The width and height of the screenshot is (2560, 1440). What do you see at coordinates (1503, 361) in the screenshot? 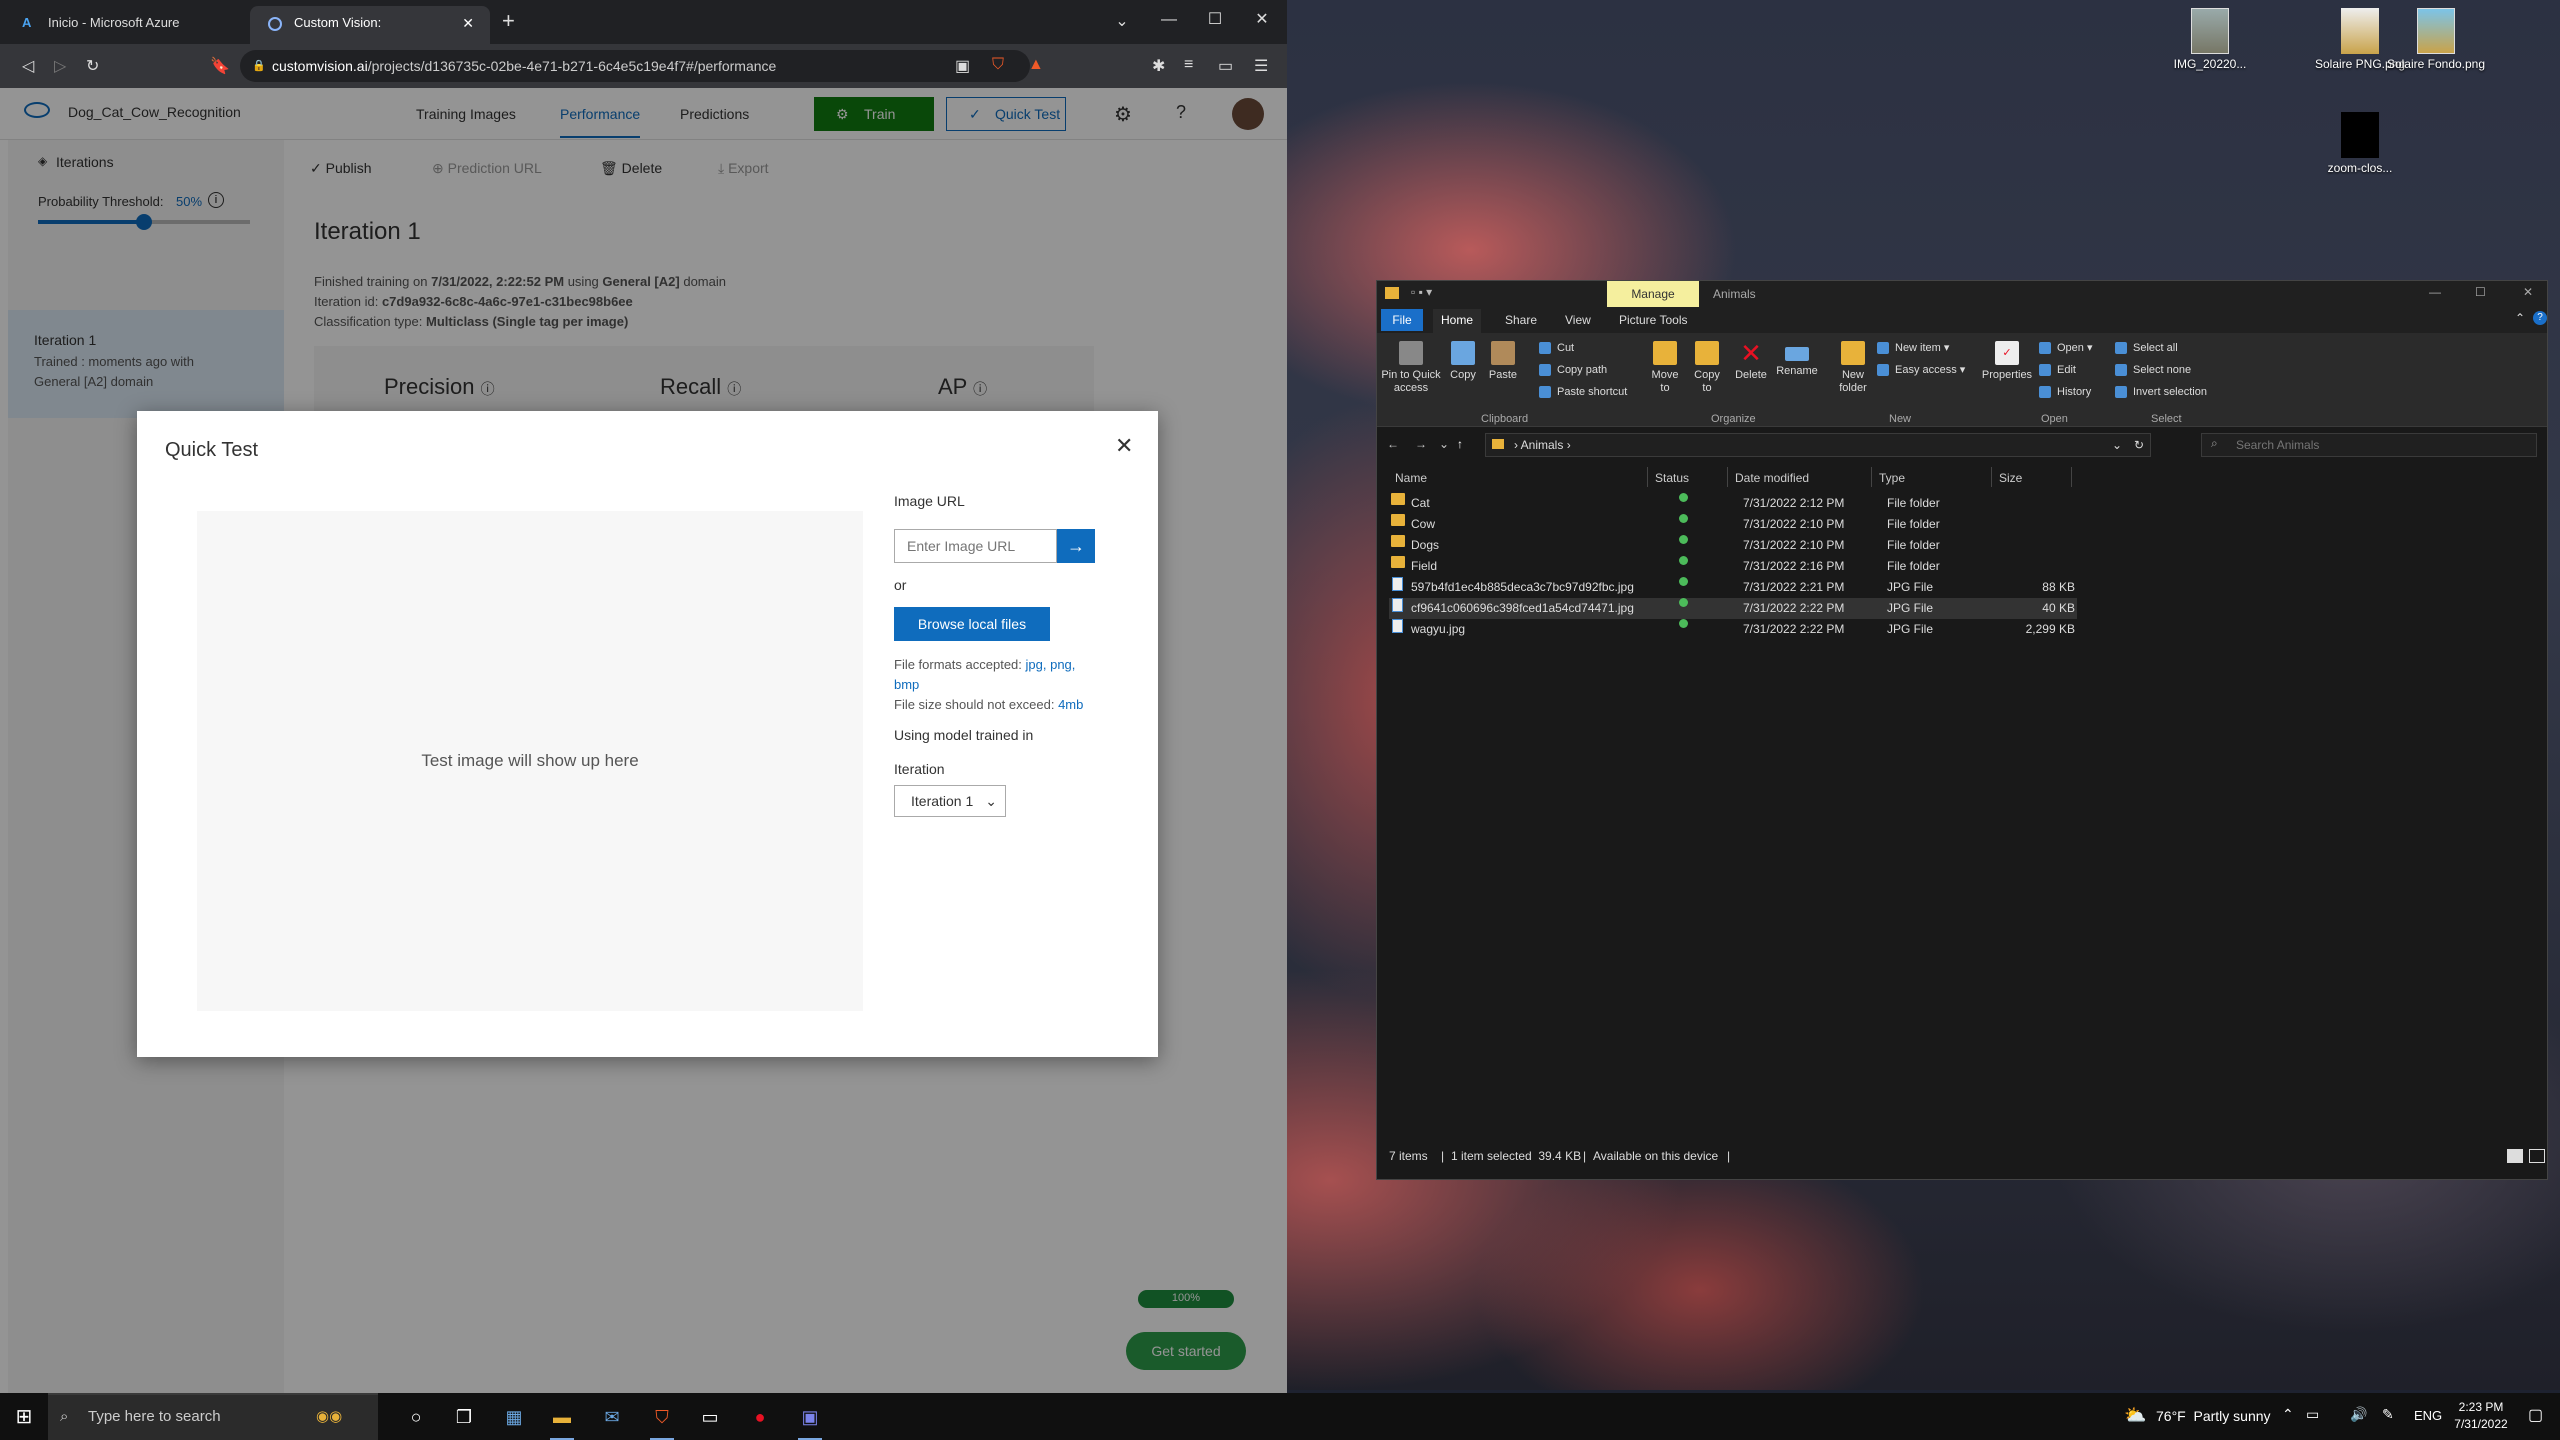
I see `paste-button: Paste` at bounding box center [1503, 361].